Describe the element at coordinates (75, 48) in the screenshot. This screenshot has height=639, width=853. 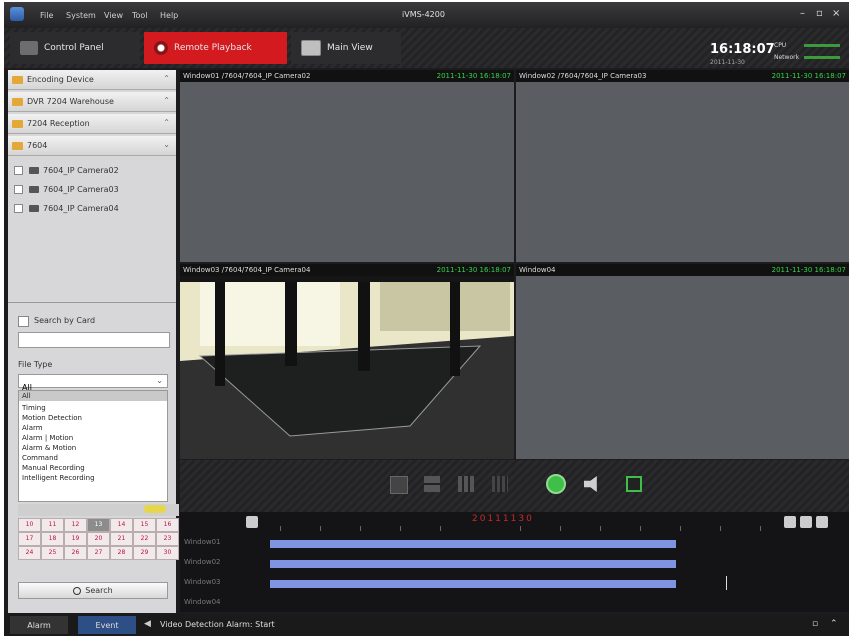
I see `tab-control-panel: Control Panel` at that location.